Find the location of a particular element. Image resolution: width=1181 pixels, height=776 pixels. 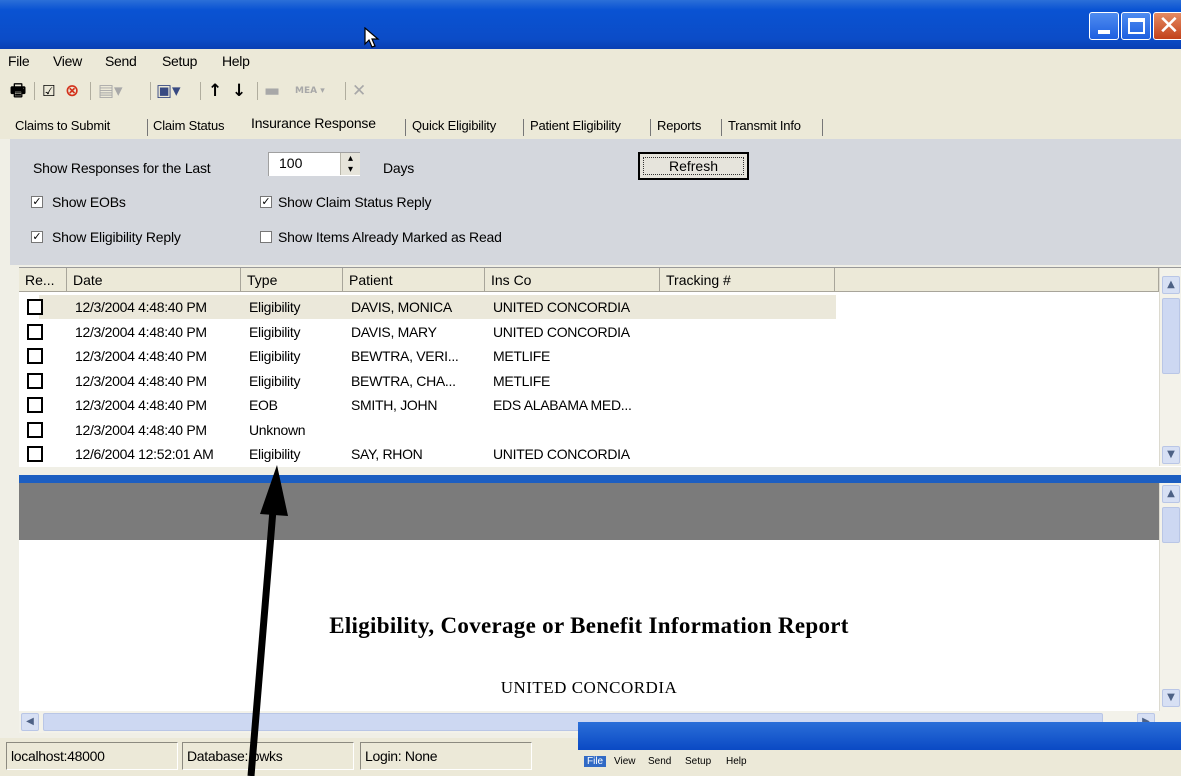

toolbar: 🖶 ☑ ⊗ ▤▾ ▣▾ ↑ ↓ ▬ MEA ▾ ✕ is located at coordinates (590, 92).